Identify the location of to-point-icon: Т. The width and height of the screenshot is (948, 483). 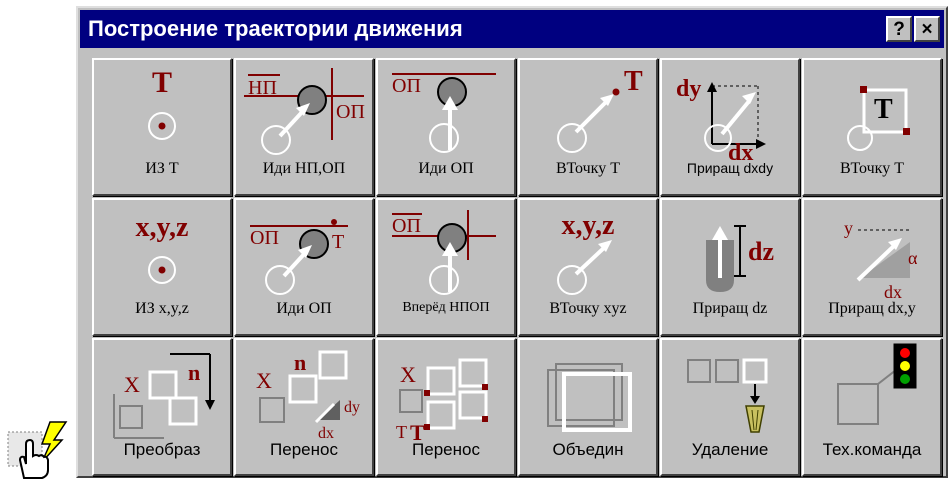
(600, 109).